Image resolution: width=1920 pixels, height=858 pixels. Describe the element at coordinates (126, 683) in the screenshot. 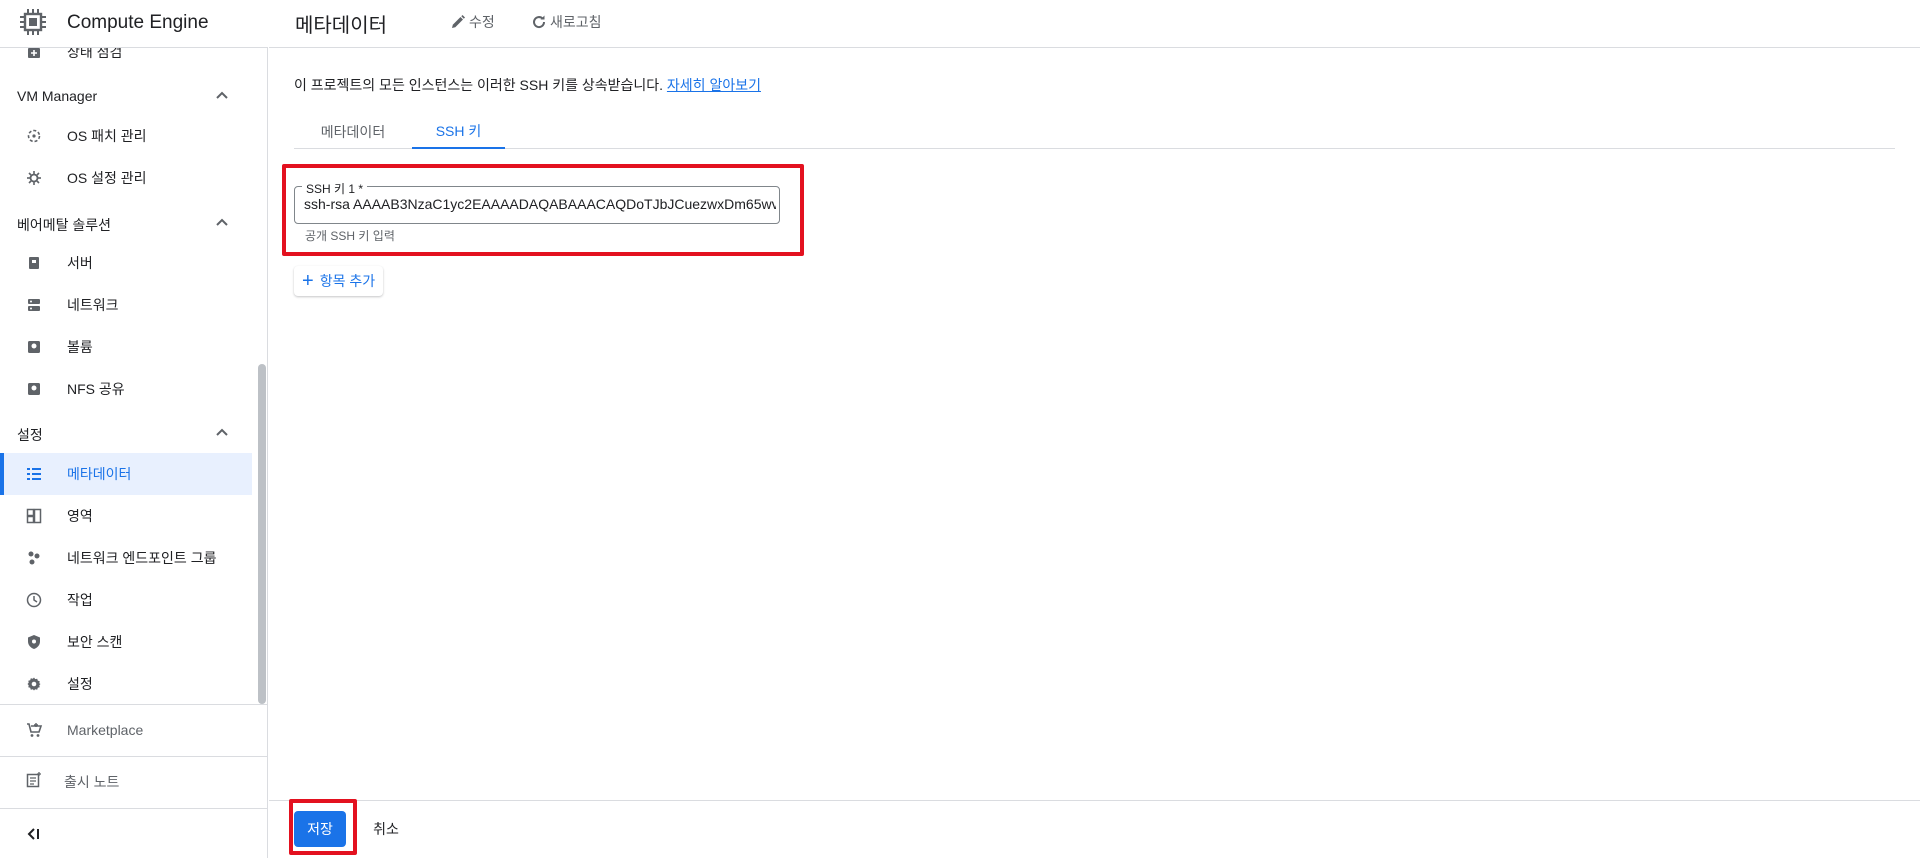

I see `sidebar-item-settings: 설정` at that location.